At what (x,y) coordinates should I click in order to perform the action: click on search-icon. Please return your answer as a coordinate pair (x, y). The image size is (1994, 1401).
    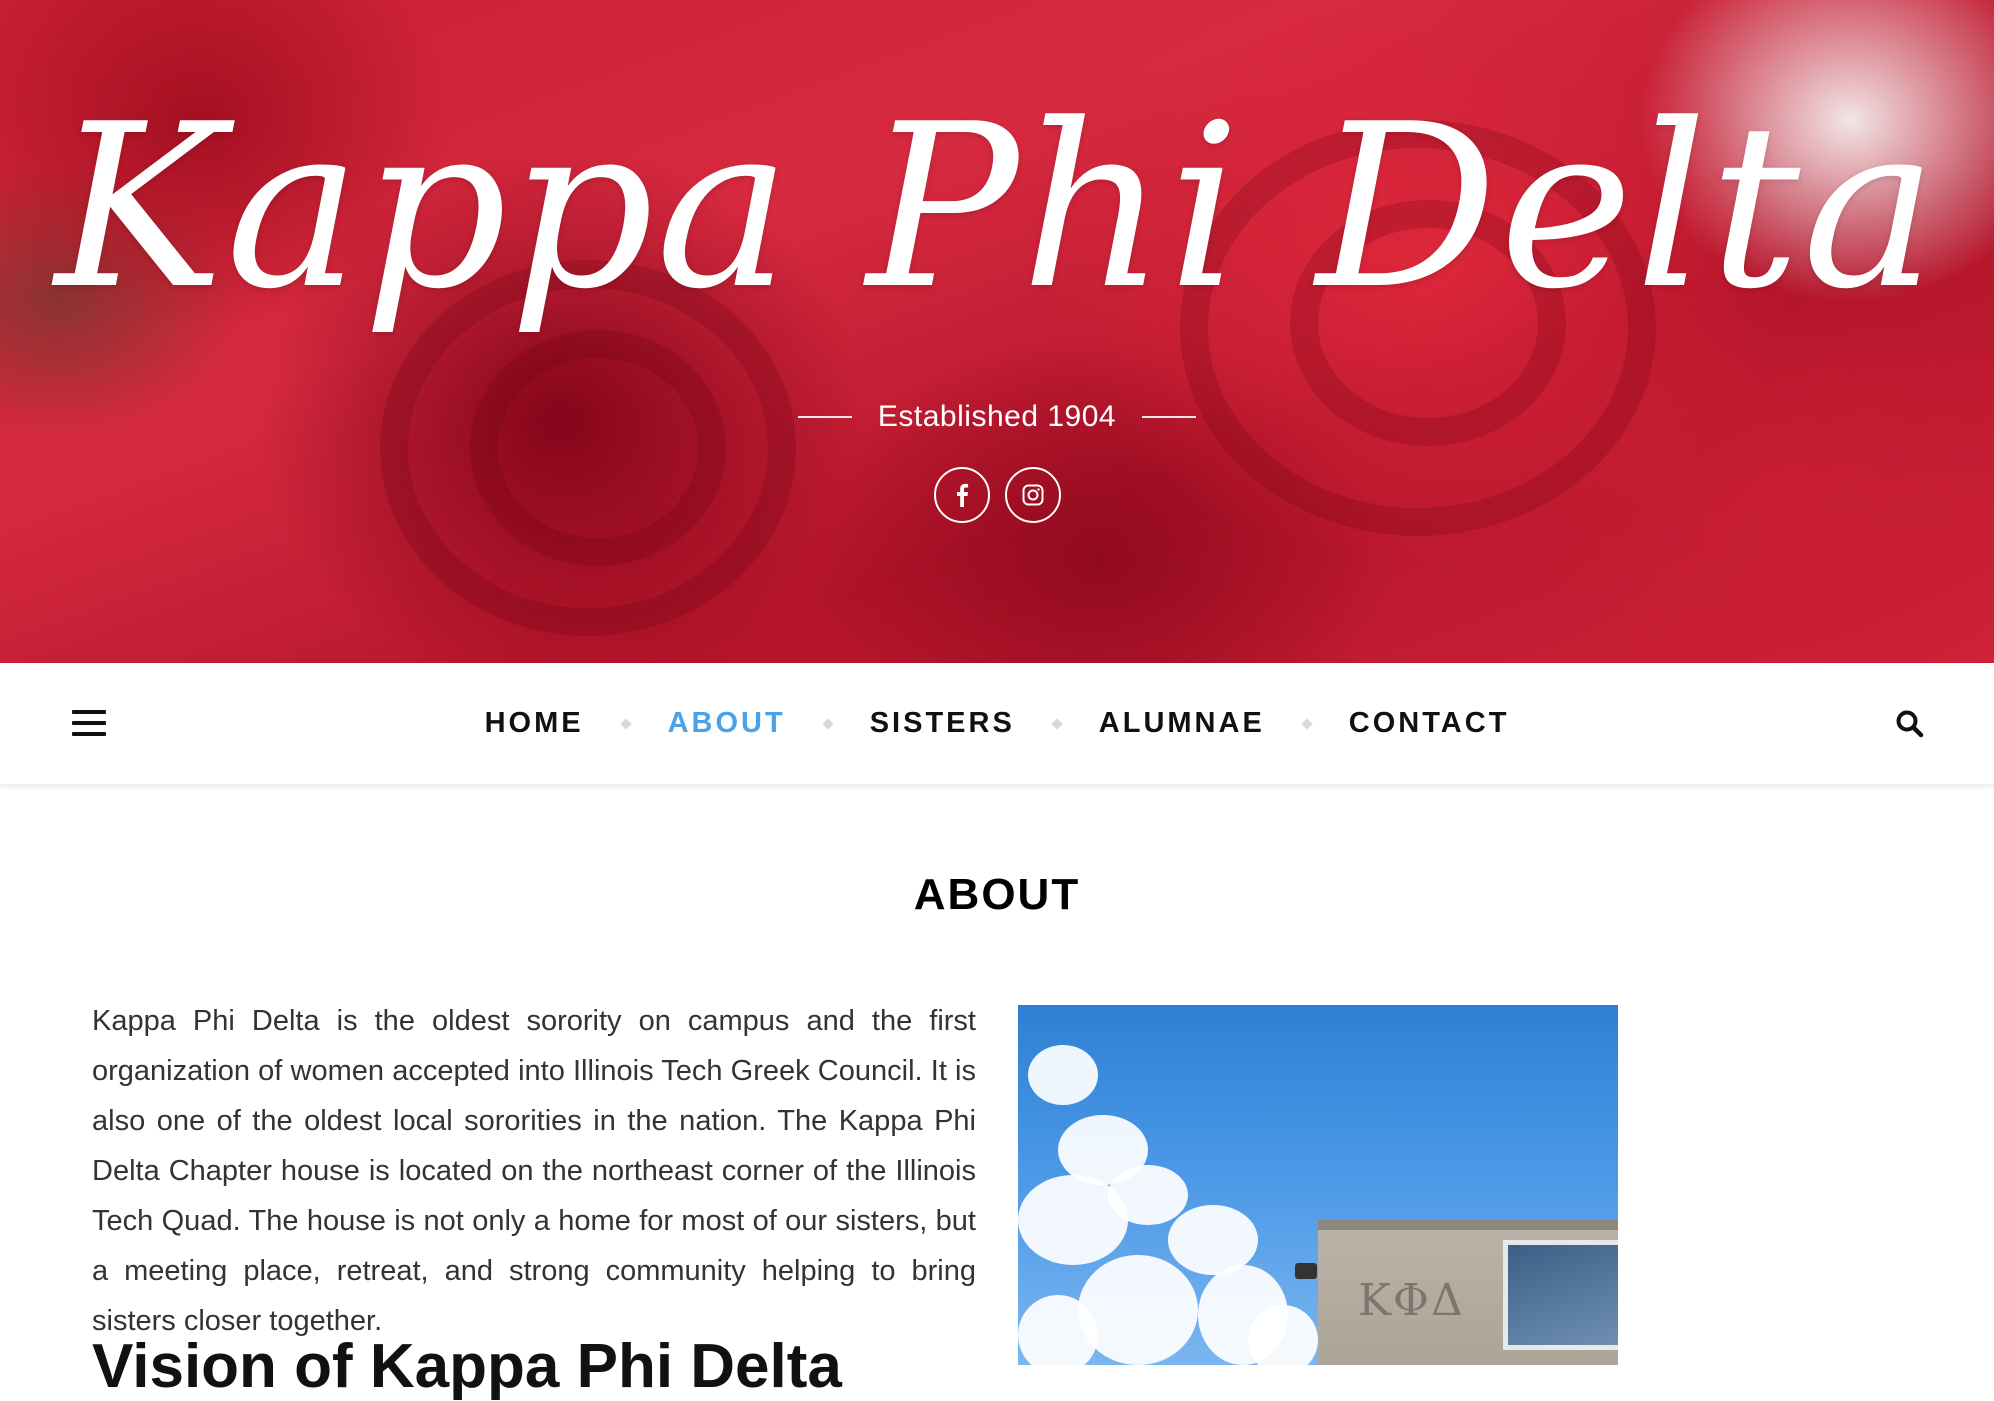
    Looking at the image, I should click on (1910, 724).